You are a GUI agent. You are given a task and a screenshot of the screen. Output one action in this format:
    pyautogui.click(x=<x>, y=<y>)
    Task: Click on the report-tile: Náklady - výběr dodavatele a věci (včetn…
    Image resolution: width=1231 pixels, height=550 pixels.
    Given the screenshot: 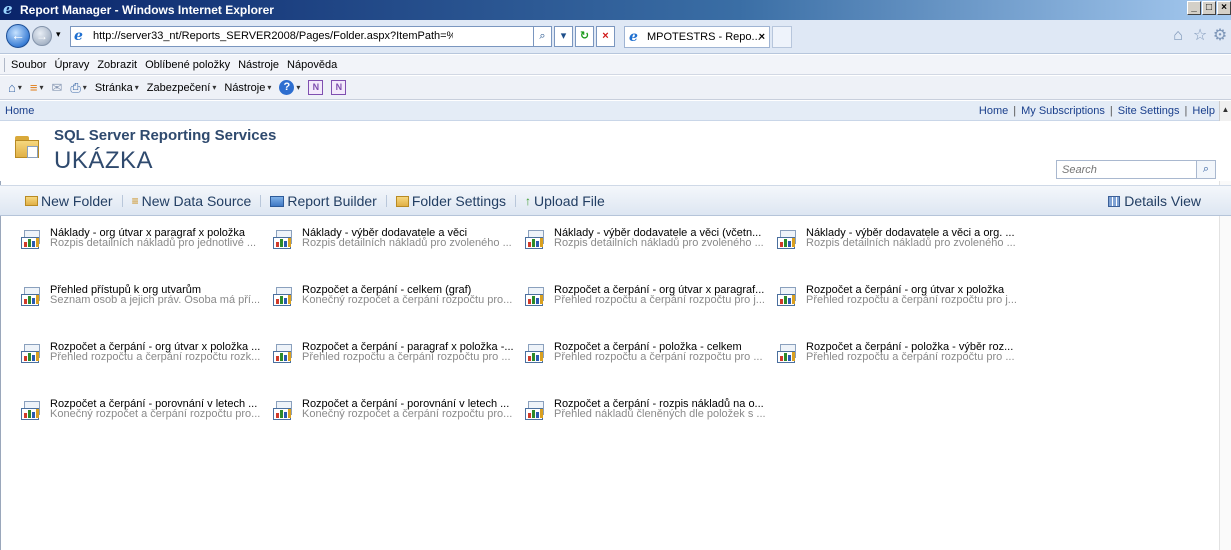 What is the action you would take?
    pyautogui.click(x=645, y=242)
    